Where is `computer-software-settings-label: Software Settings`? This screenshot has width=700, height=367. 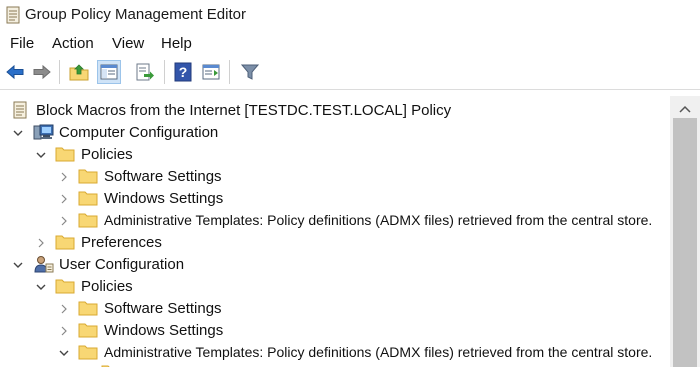
computer-software-settings-label: Software Settings is located at coordinates (163, 176).